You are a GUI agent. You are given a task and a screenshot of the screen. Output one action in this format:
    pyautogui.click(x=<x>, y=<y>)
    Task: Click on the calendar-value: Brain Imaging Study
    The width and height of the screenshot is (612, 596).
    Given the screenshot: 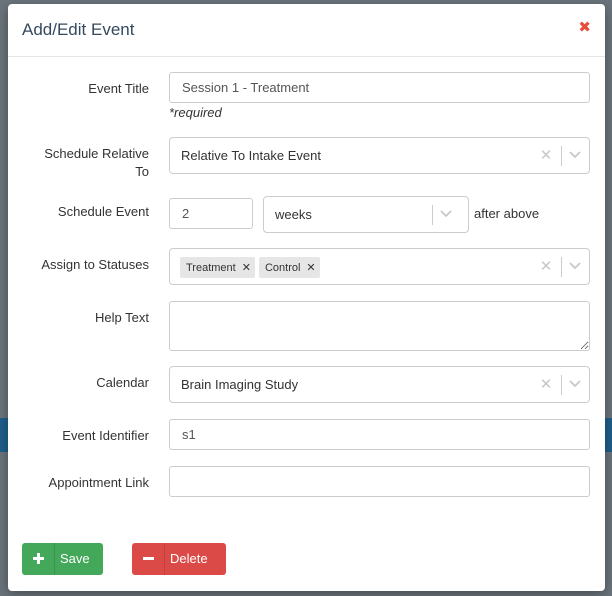 What is the action you would take?
    pyautogui.click(x=240, y=384)
    